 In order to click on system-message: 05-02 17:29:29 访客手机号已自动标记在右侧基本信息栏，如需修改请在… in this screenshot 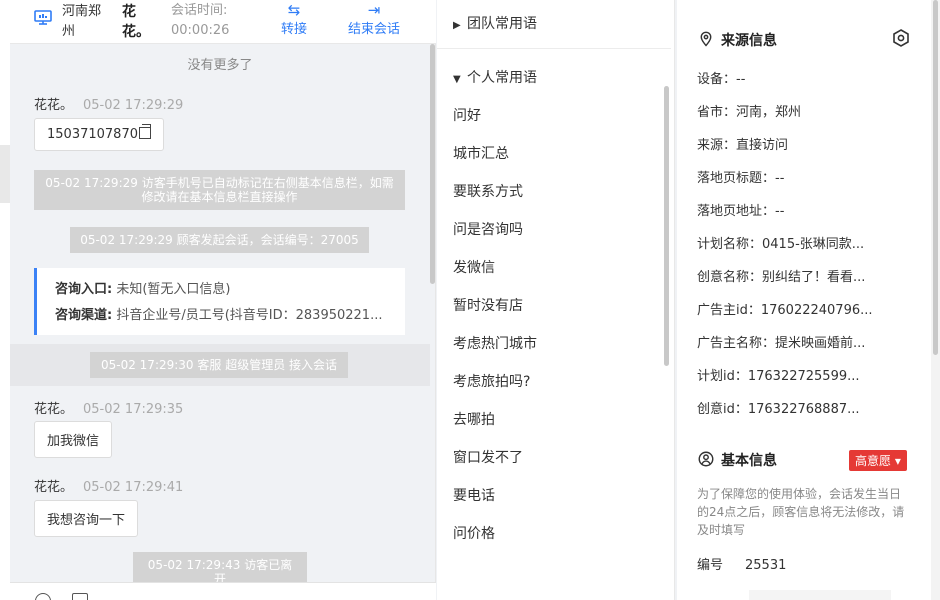, I will do `click(219, 190)`.